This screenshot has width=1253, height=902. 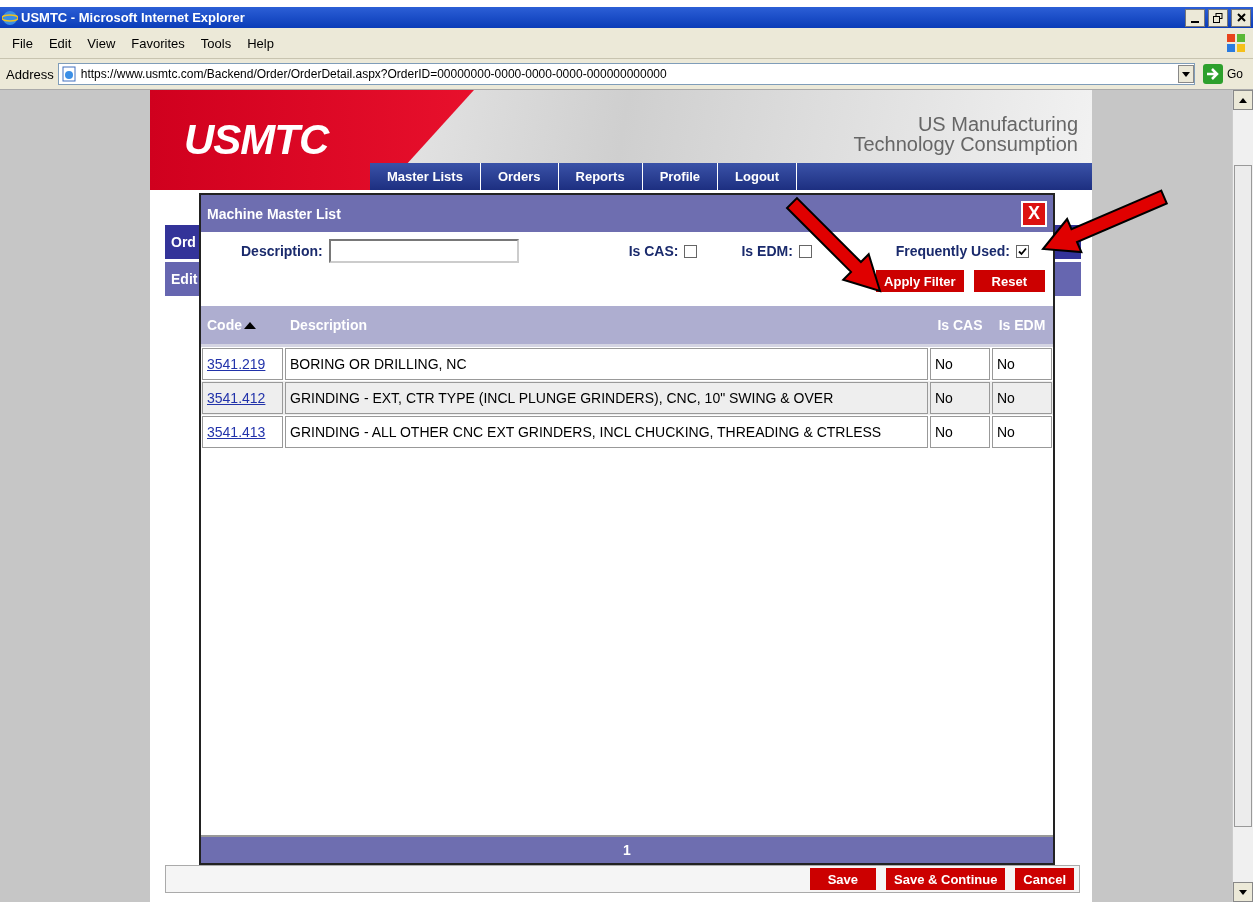 I want to click on code-link: 3541.219, so click(x=242, y=364).